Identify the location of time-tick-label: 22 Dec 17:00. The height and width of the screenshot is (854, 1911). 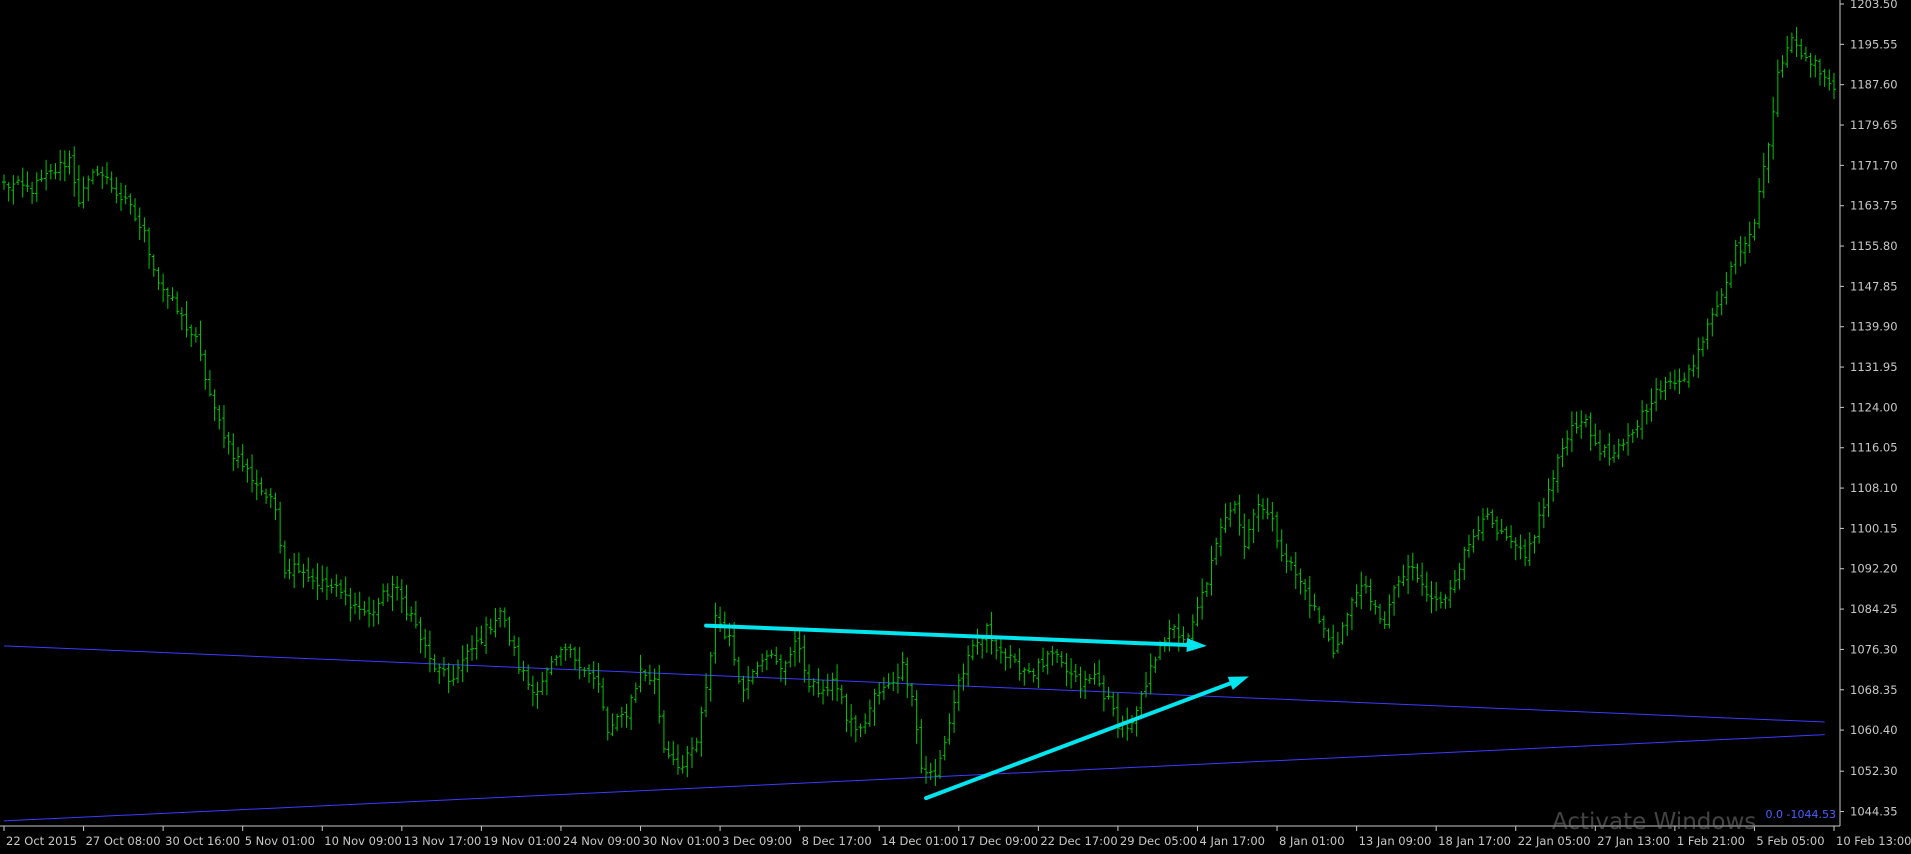
(1078, 841).